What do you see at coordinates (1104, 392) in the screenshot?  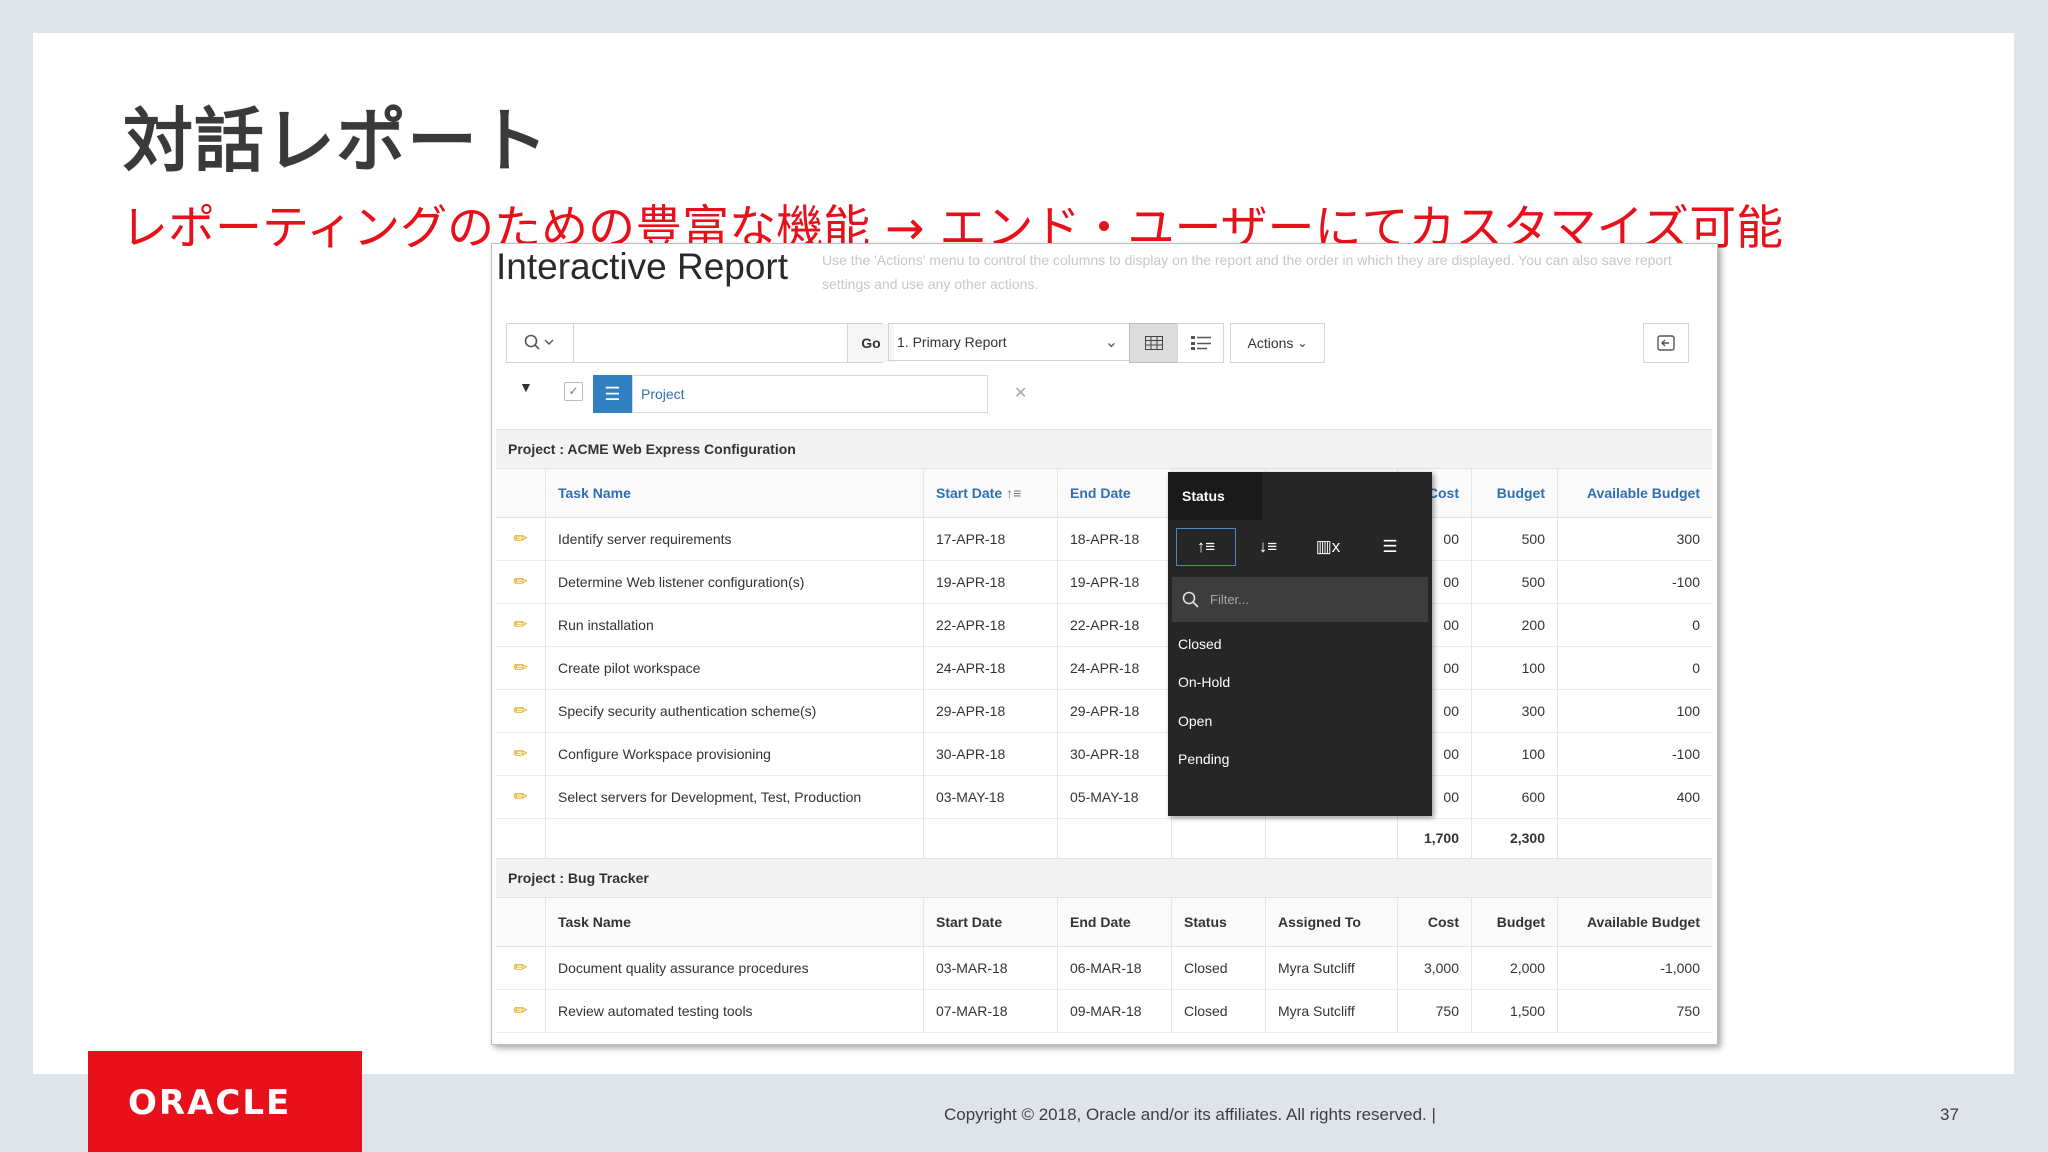 I see `report-settings-row: ▼ ✓ ☰ Project ✕` at bounding box center [1104, 392].